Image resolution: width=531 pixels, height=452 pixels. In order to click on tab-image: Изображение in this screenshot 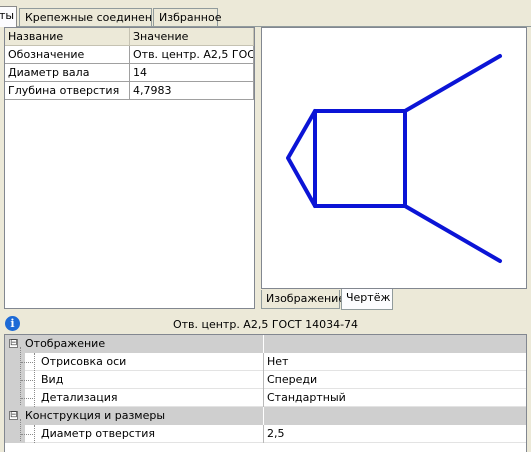, I will do `click(303, 299)`.